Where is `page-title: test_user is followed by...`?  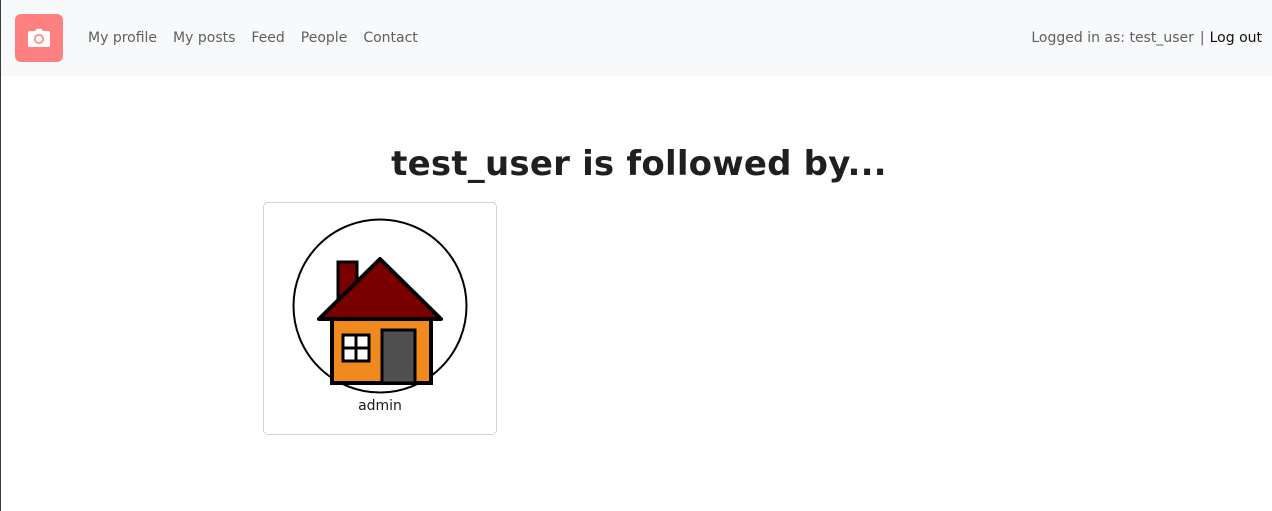 page-title: test_user is followed by... is located at coordinates (639, 164).